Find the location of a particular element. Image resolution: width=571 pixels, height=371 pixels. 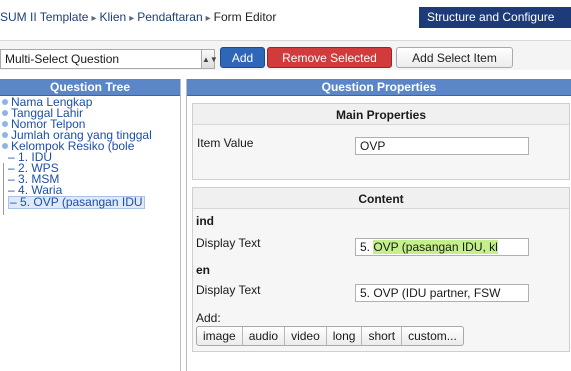

selected-item-highlight: – 5. OVP (pasangan IDU is located at coordinates (76, 202).